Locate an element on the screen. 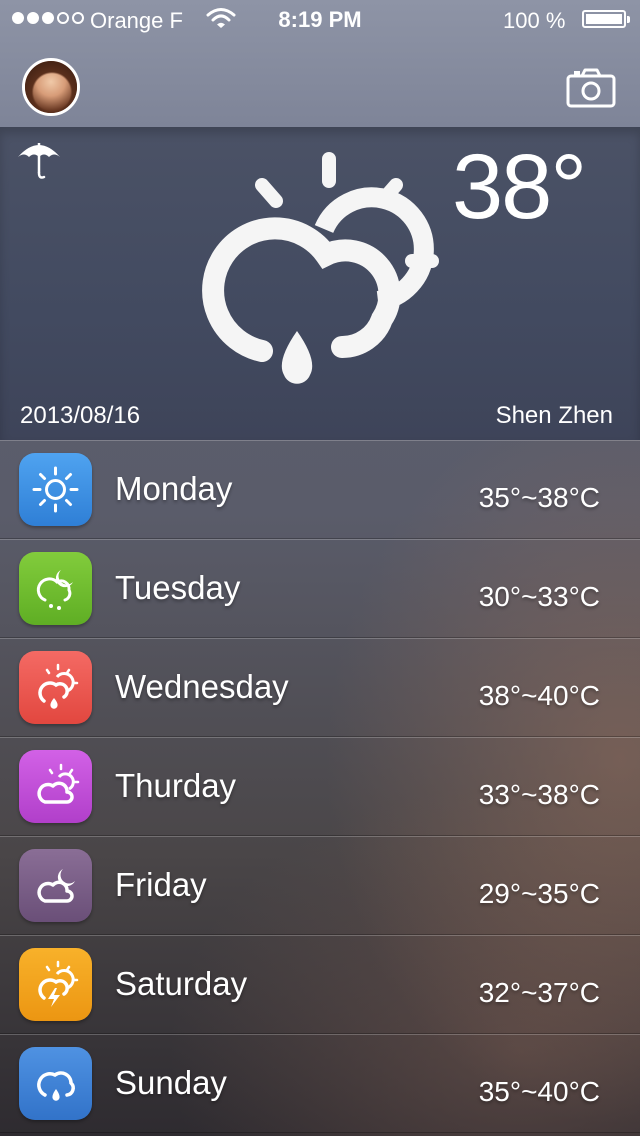  cloud-rain-icon is located at coordinates (56, 1086).